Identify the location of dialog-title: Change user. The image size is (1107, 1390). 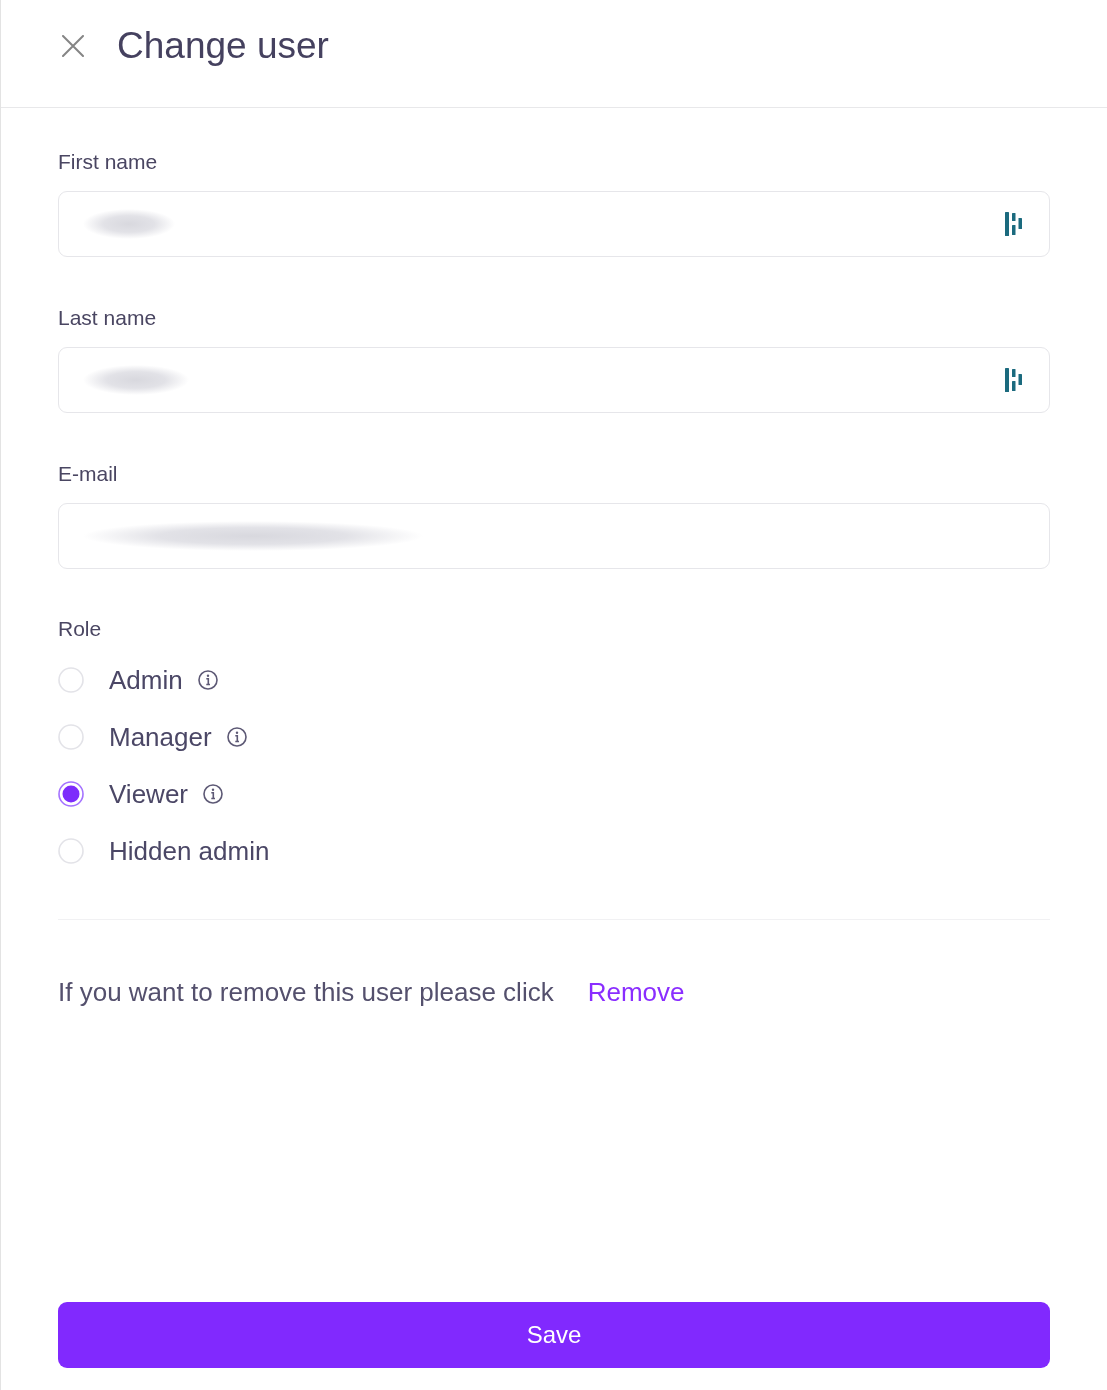
(223, 45).